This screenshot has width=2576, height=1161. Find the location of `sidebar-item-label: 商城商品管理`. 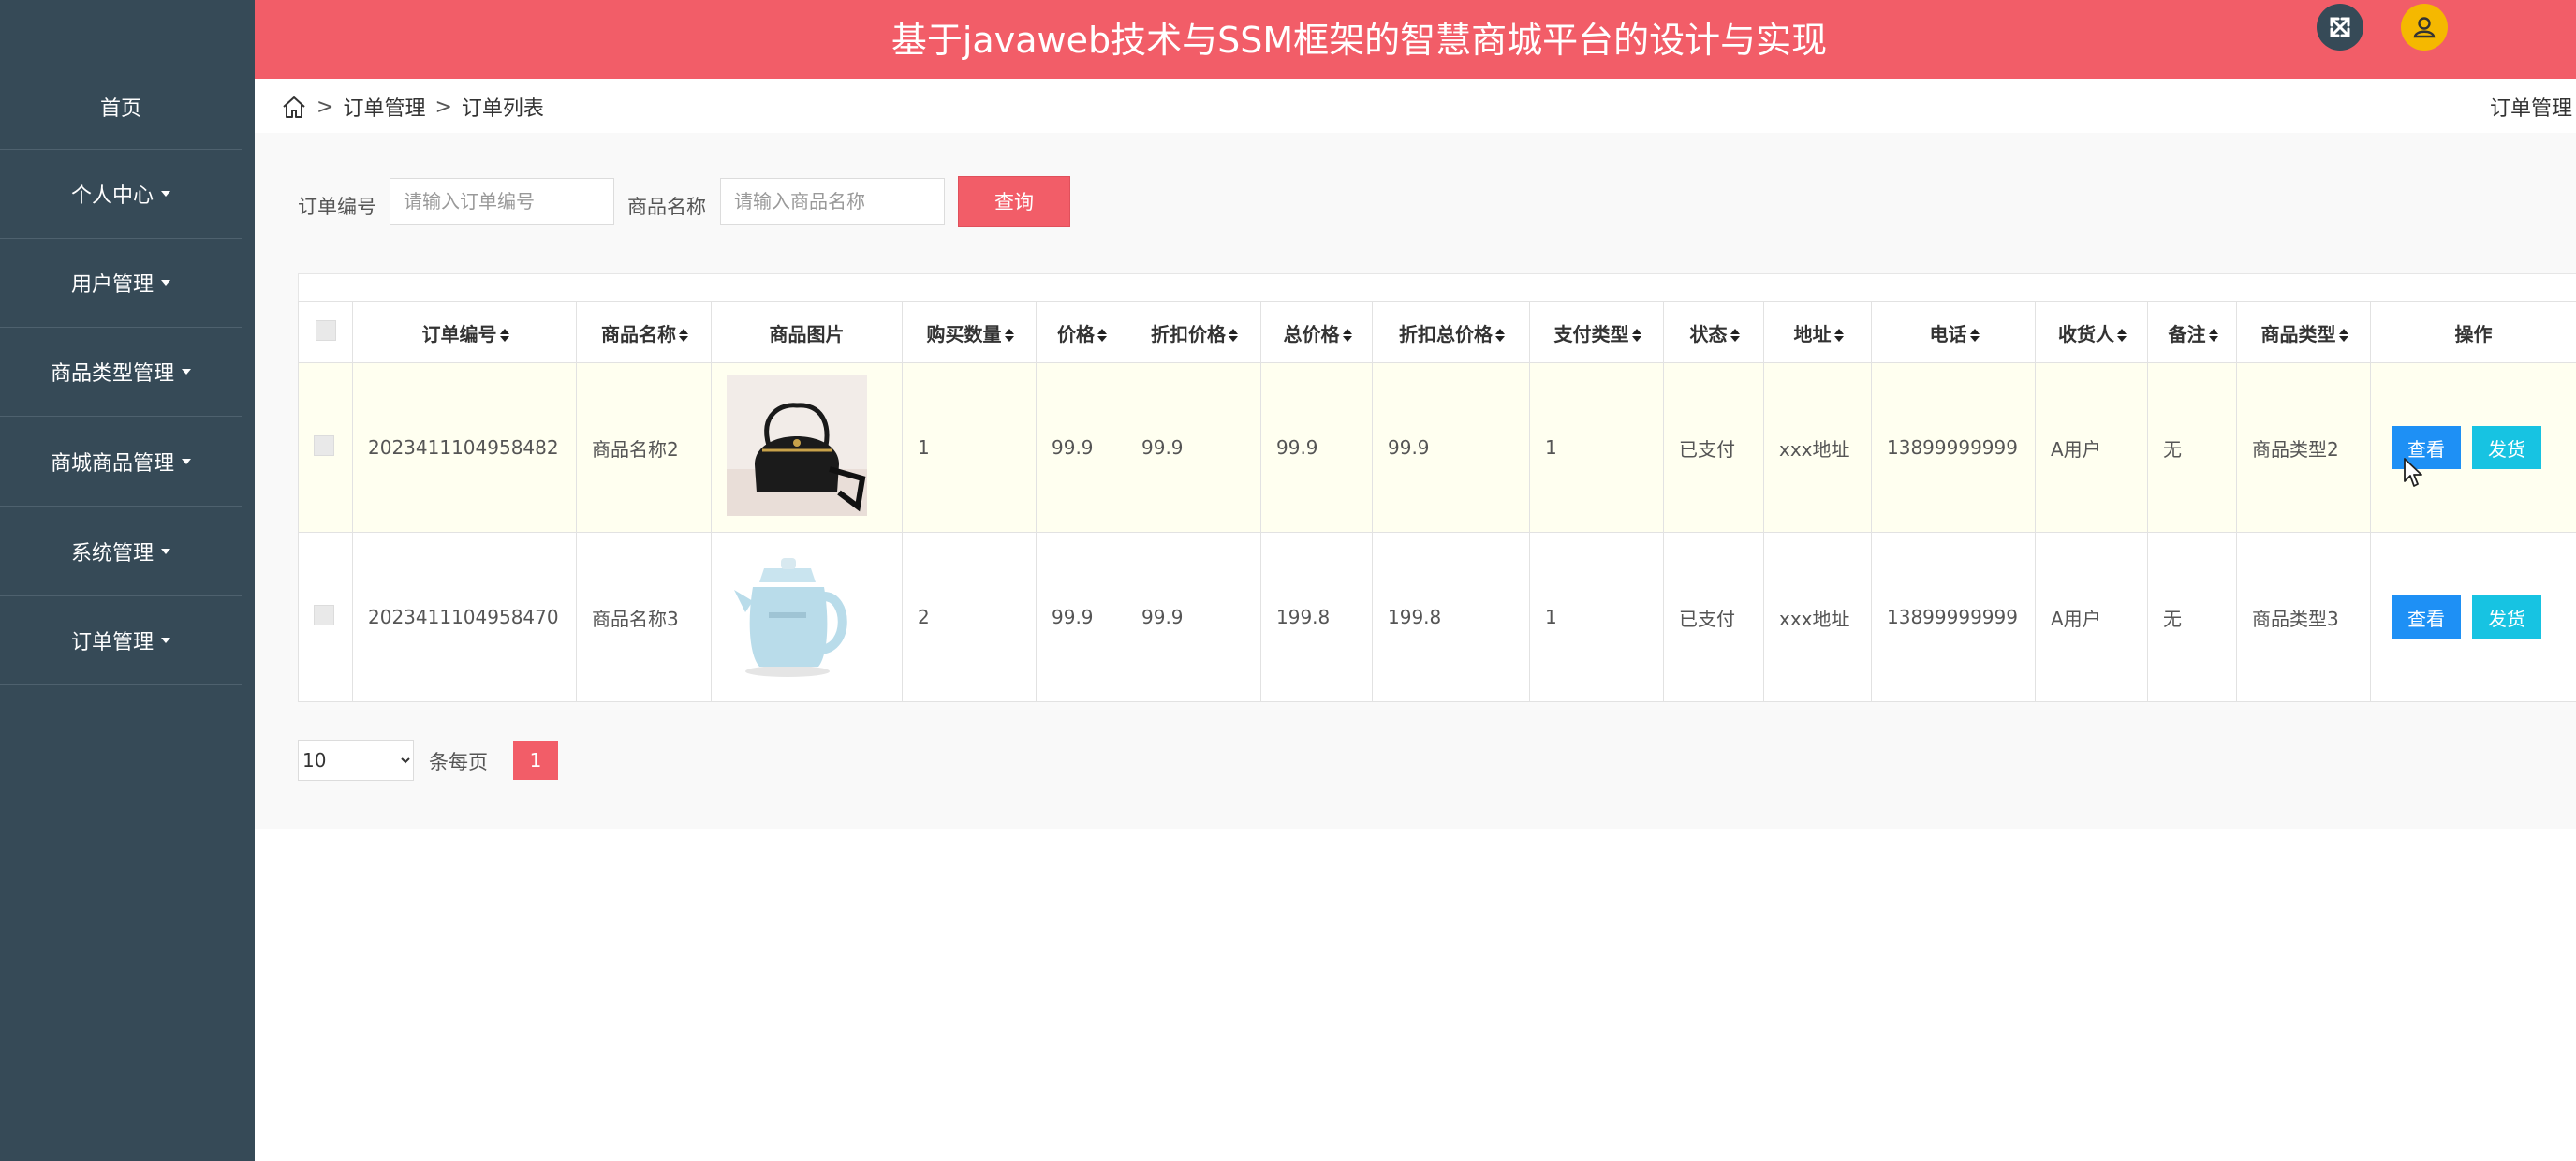

sidebar-item-label: 商城商品管理 is located at coordinates (112, 464).